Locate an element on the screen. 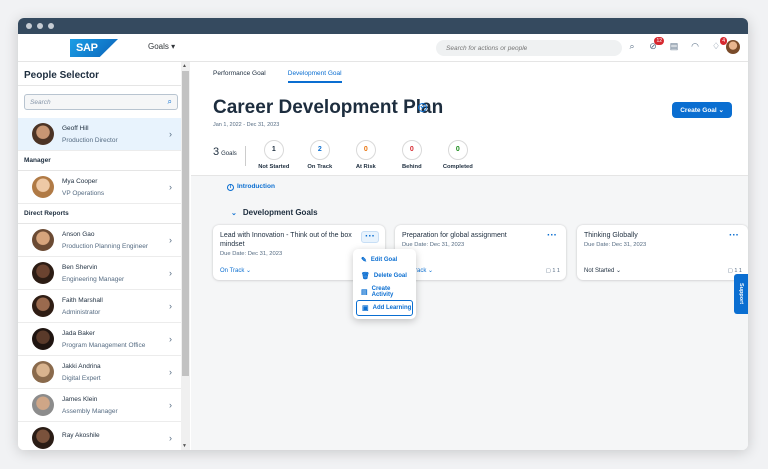  tab-performance-goal: Performance Goal is located at coordinates (239, 76).